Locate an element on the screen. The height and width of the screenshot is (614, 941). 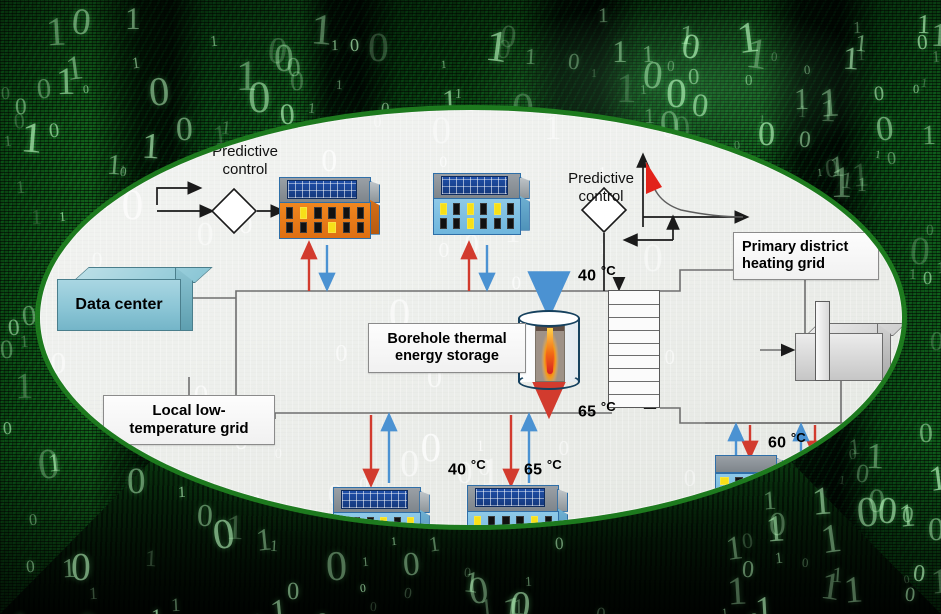
temperature-label-district-building: 60 °C is located at coordinates (787, 441).